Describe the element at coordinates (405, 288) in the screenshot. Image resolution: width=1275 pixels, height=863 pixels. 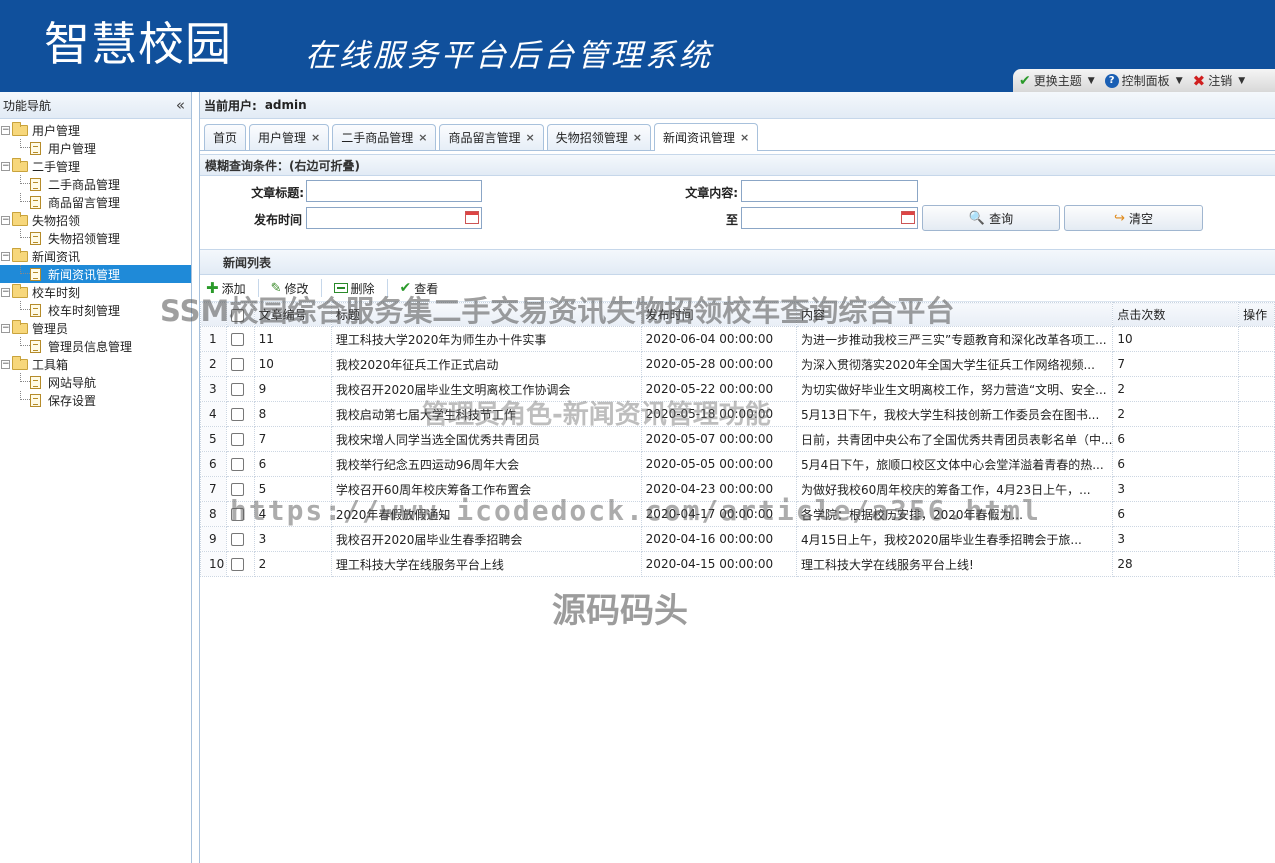
I see `checkmark-icon: ✔` at that location.